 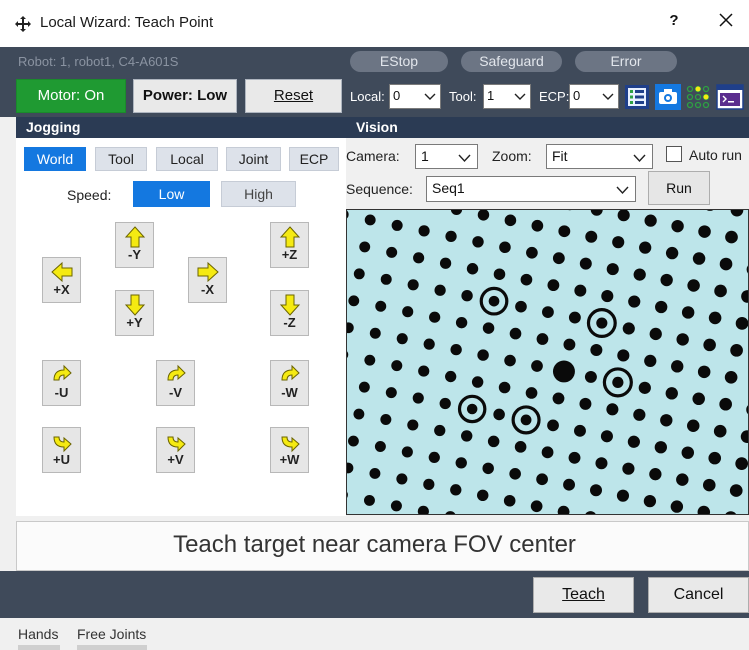 What do you see at coordinates (134, 313) in the screenshot?
I see `jog-plus-y-button: +Y` at bounding box center [134, 313].